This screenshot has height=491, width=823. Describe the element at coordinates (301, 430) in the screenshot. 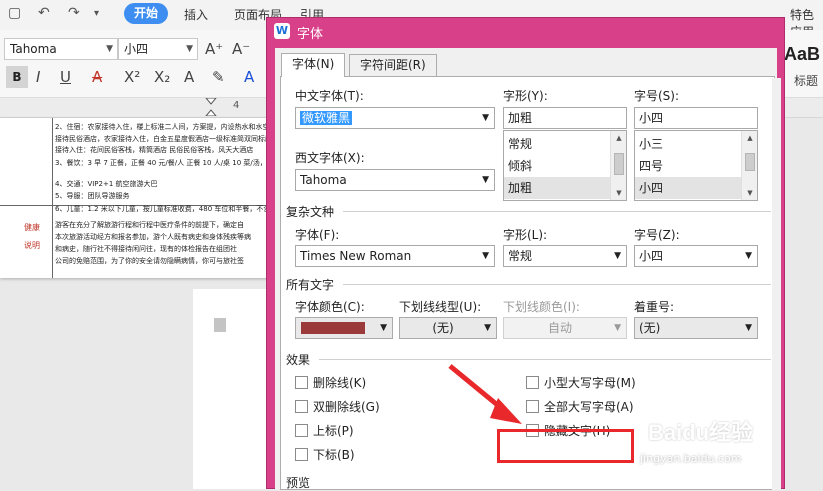

I see `superscript-checkbox` at that location.